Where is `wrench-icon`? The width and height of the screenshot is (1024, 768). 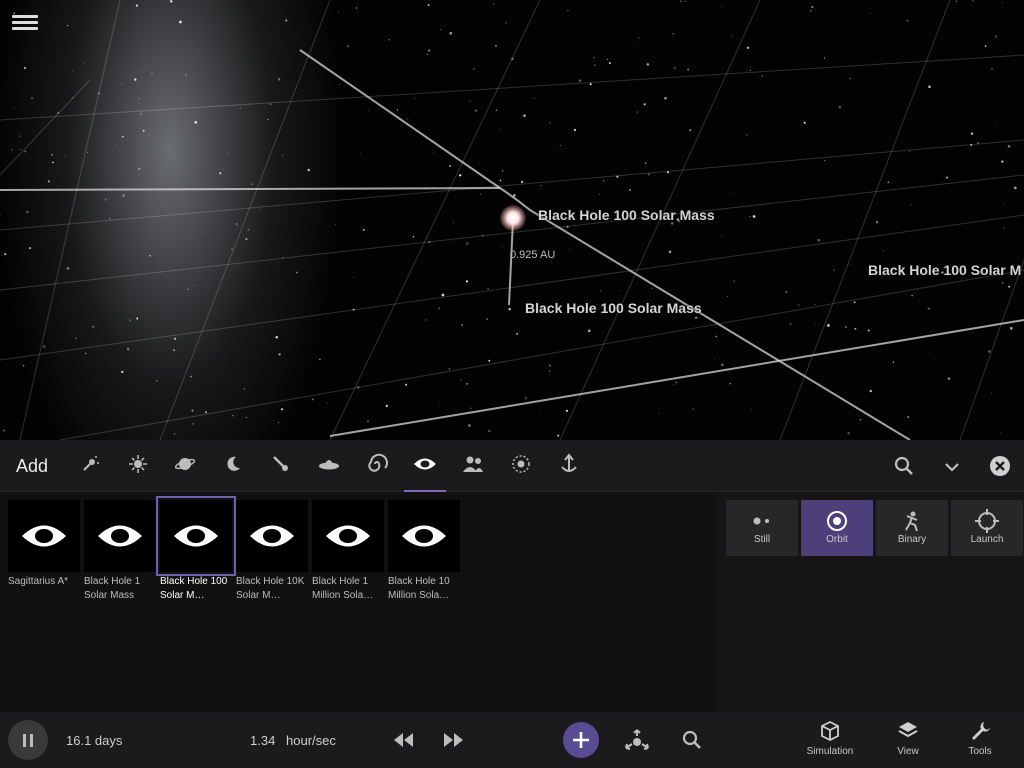 wrench-icon is located at coordinates (981, 731).